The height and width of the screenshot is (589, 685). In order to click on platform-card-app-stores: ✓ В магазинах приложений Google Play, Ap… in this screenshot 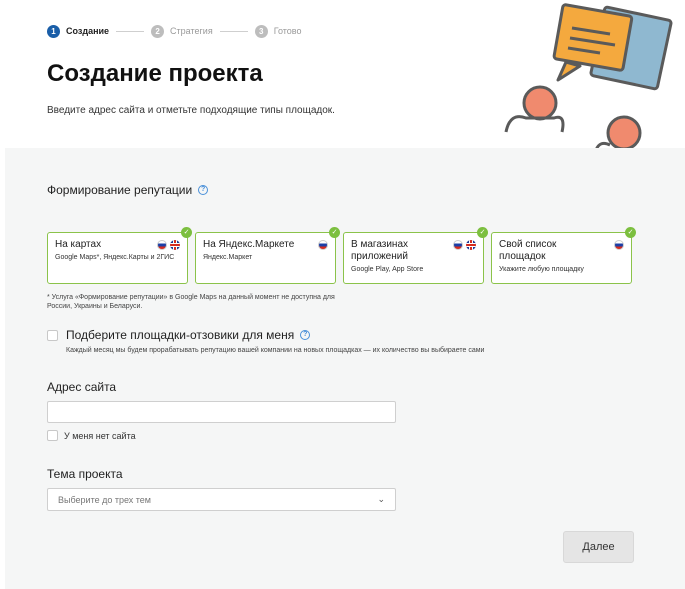, I will do `click(415, 255)`.